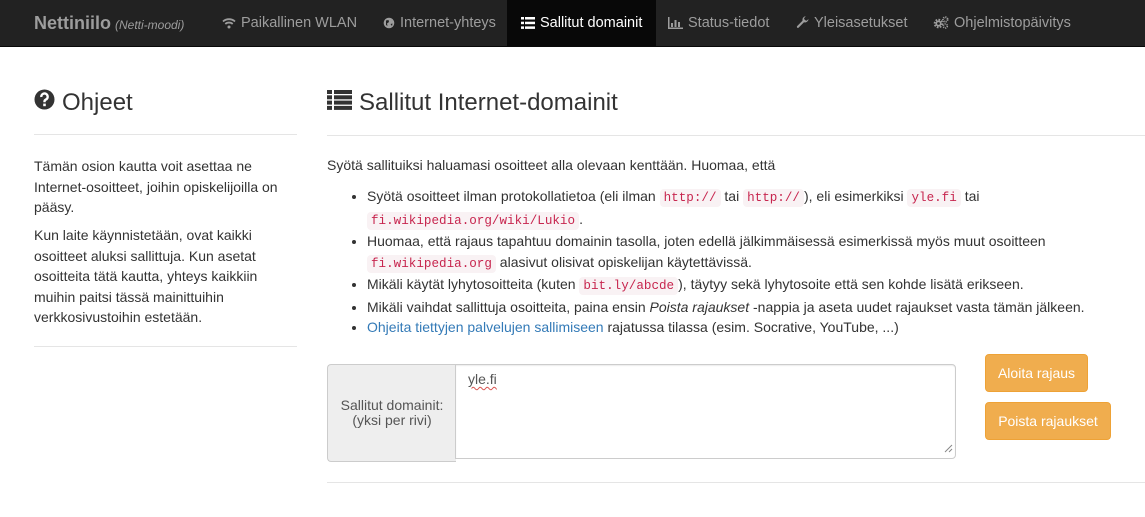 The image size is (1145, 517). What do you see at coordinates (705, 411) in the screenshot?
I see `domains-textarea: yle.fi` at bounding box center [705, 411].